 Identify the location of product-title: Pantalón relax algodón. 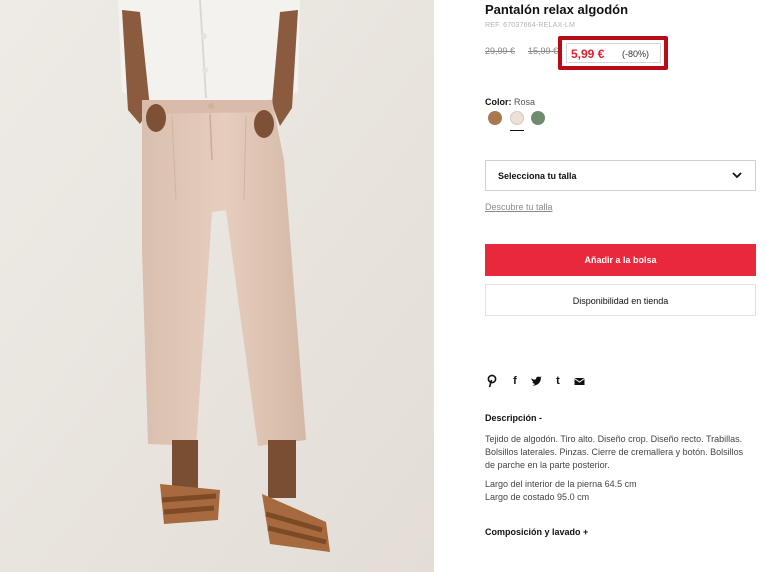
(557, 9).